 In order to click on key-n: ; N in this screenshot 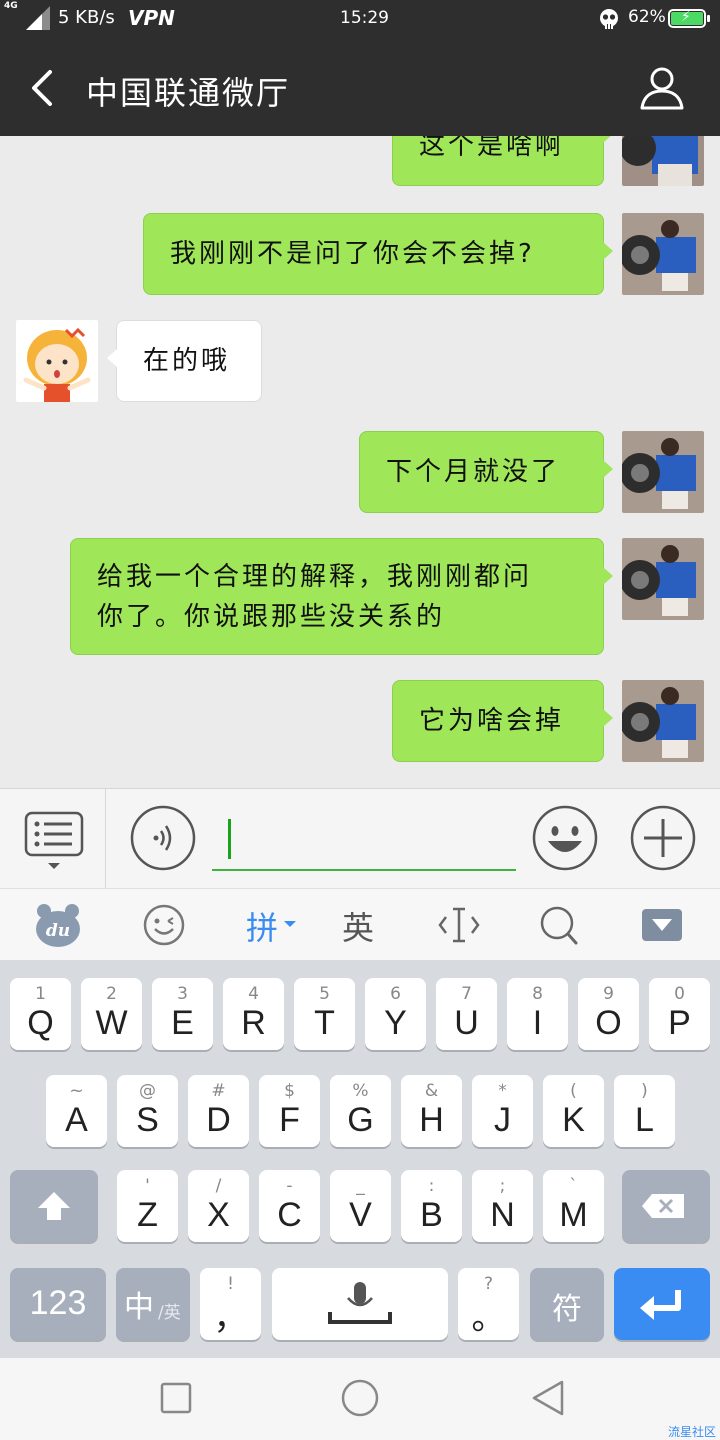, I will do `click(502, 1206)`.